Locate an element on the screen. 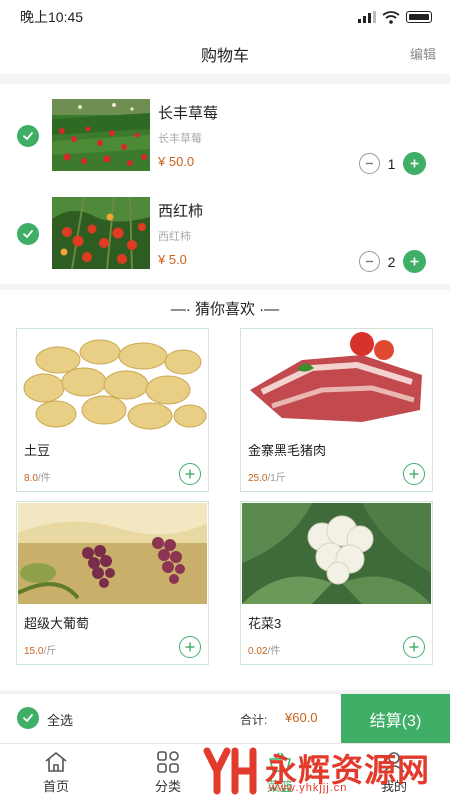 The image size is (450, 800). status-icons is located at coordinates (395, 17).